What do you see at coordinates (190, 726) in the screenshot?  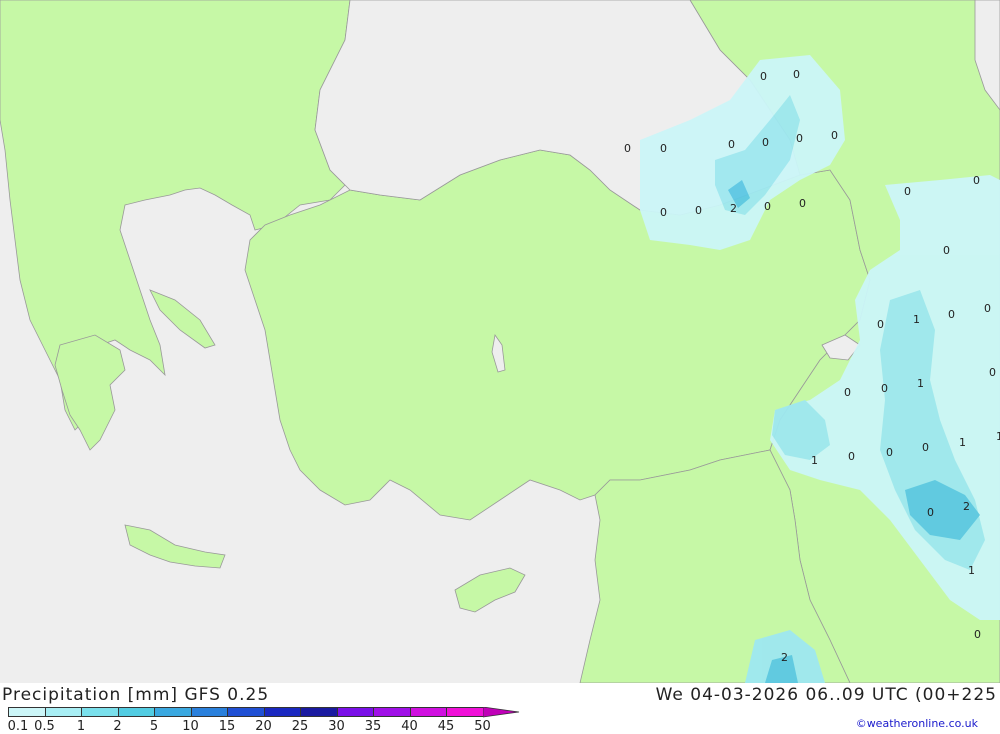 I see `legend-value: 10` at bounding box center [190, 726].